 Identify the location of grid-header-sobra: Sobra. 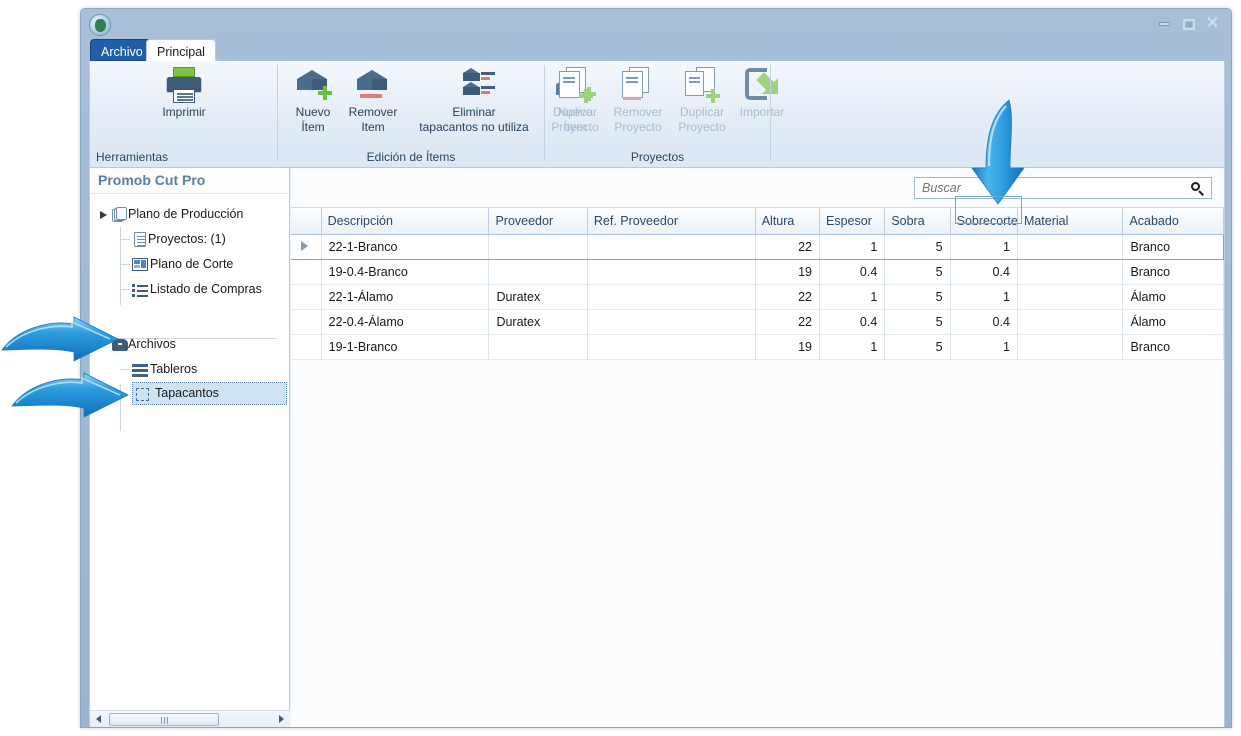
(917, 221).